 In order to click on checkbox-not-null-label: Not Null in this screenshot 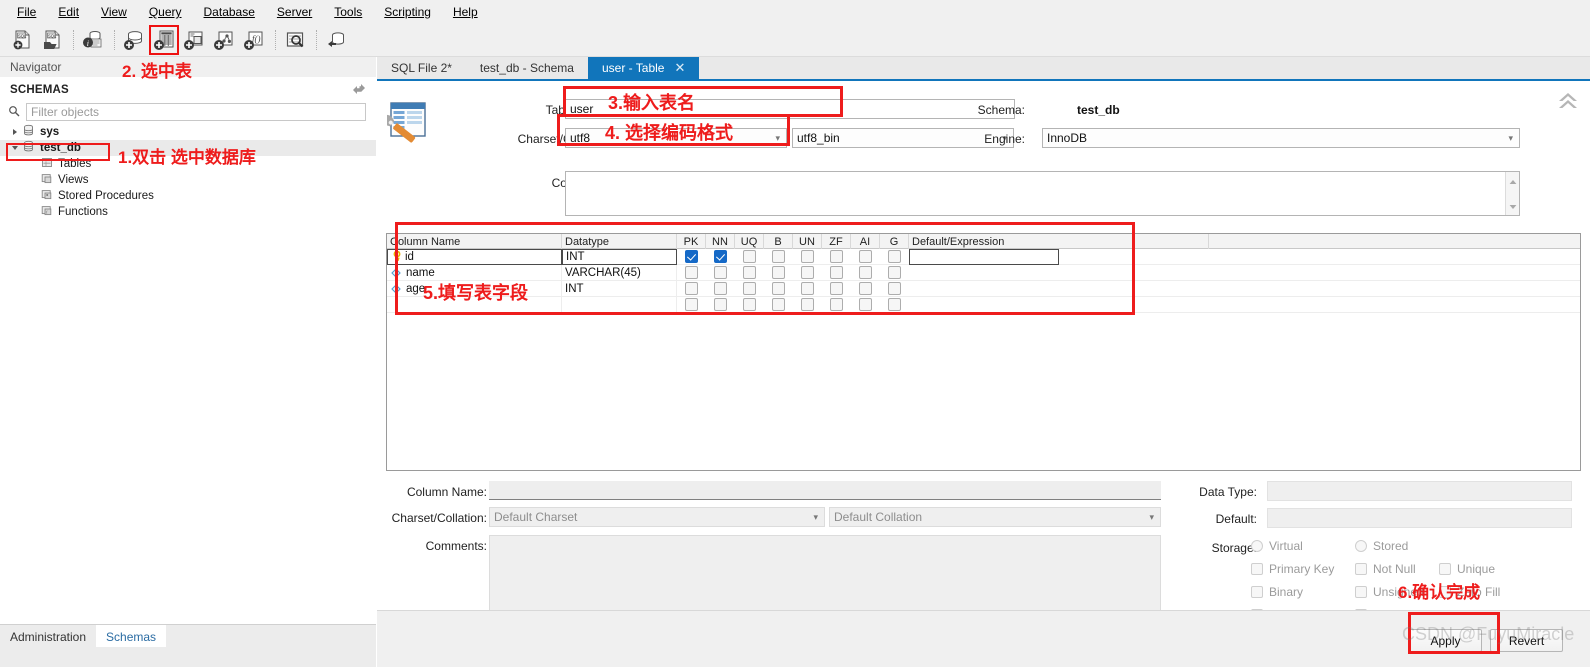, I will do `click(1394, 569)`.